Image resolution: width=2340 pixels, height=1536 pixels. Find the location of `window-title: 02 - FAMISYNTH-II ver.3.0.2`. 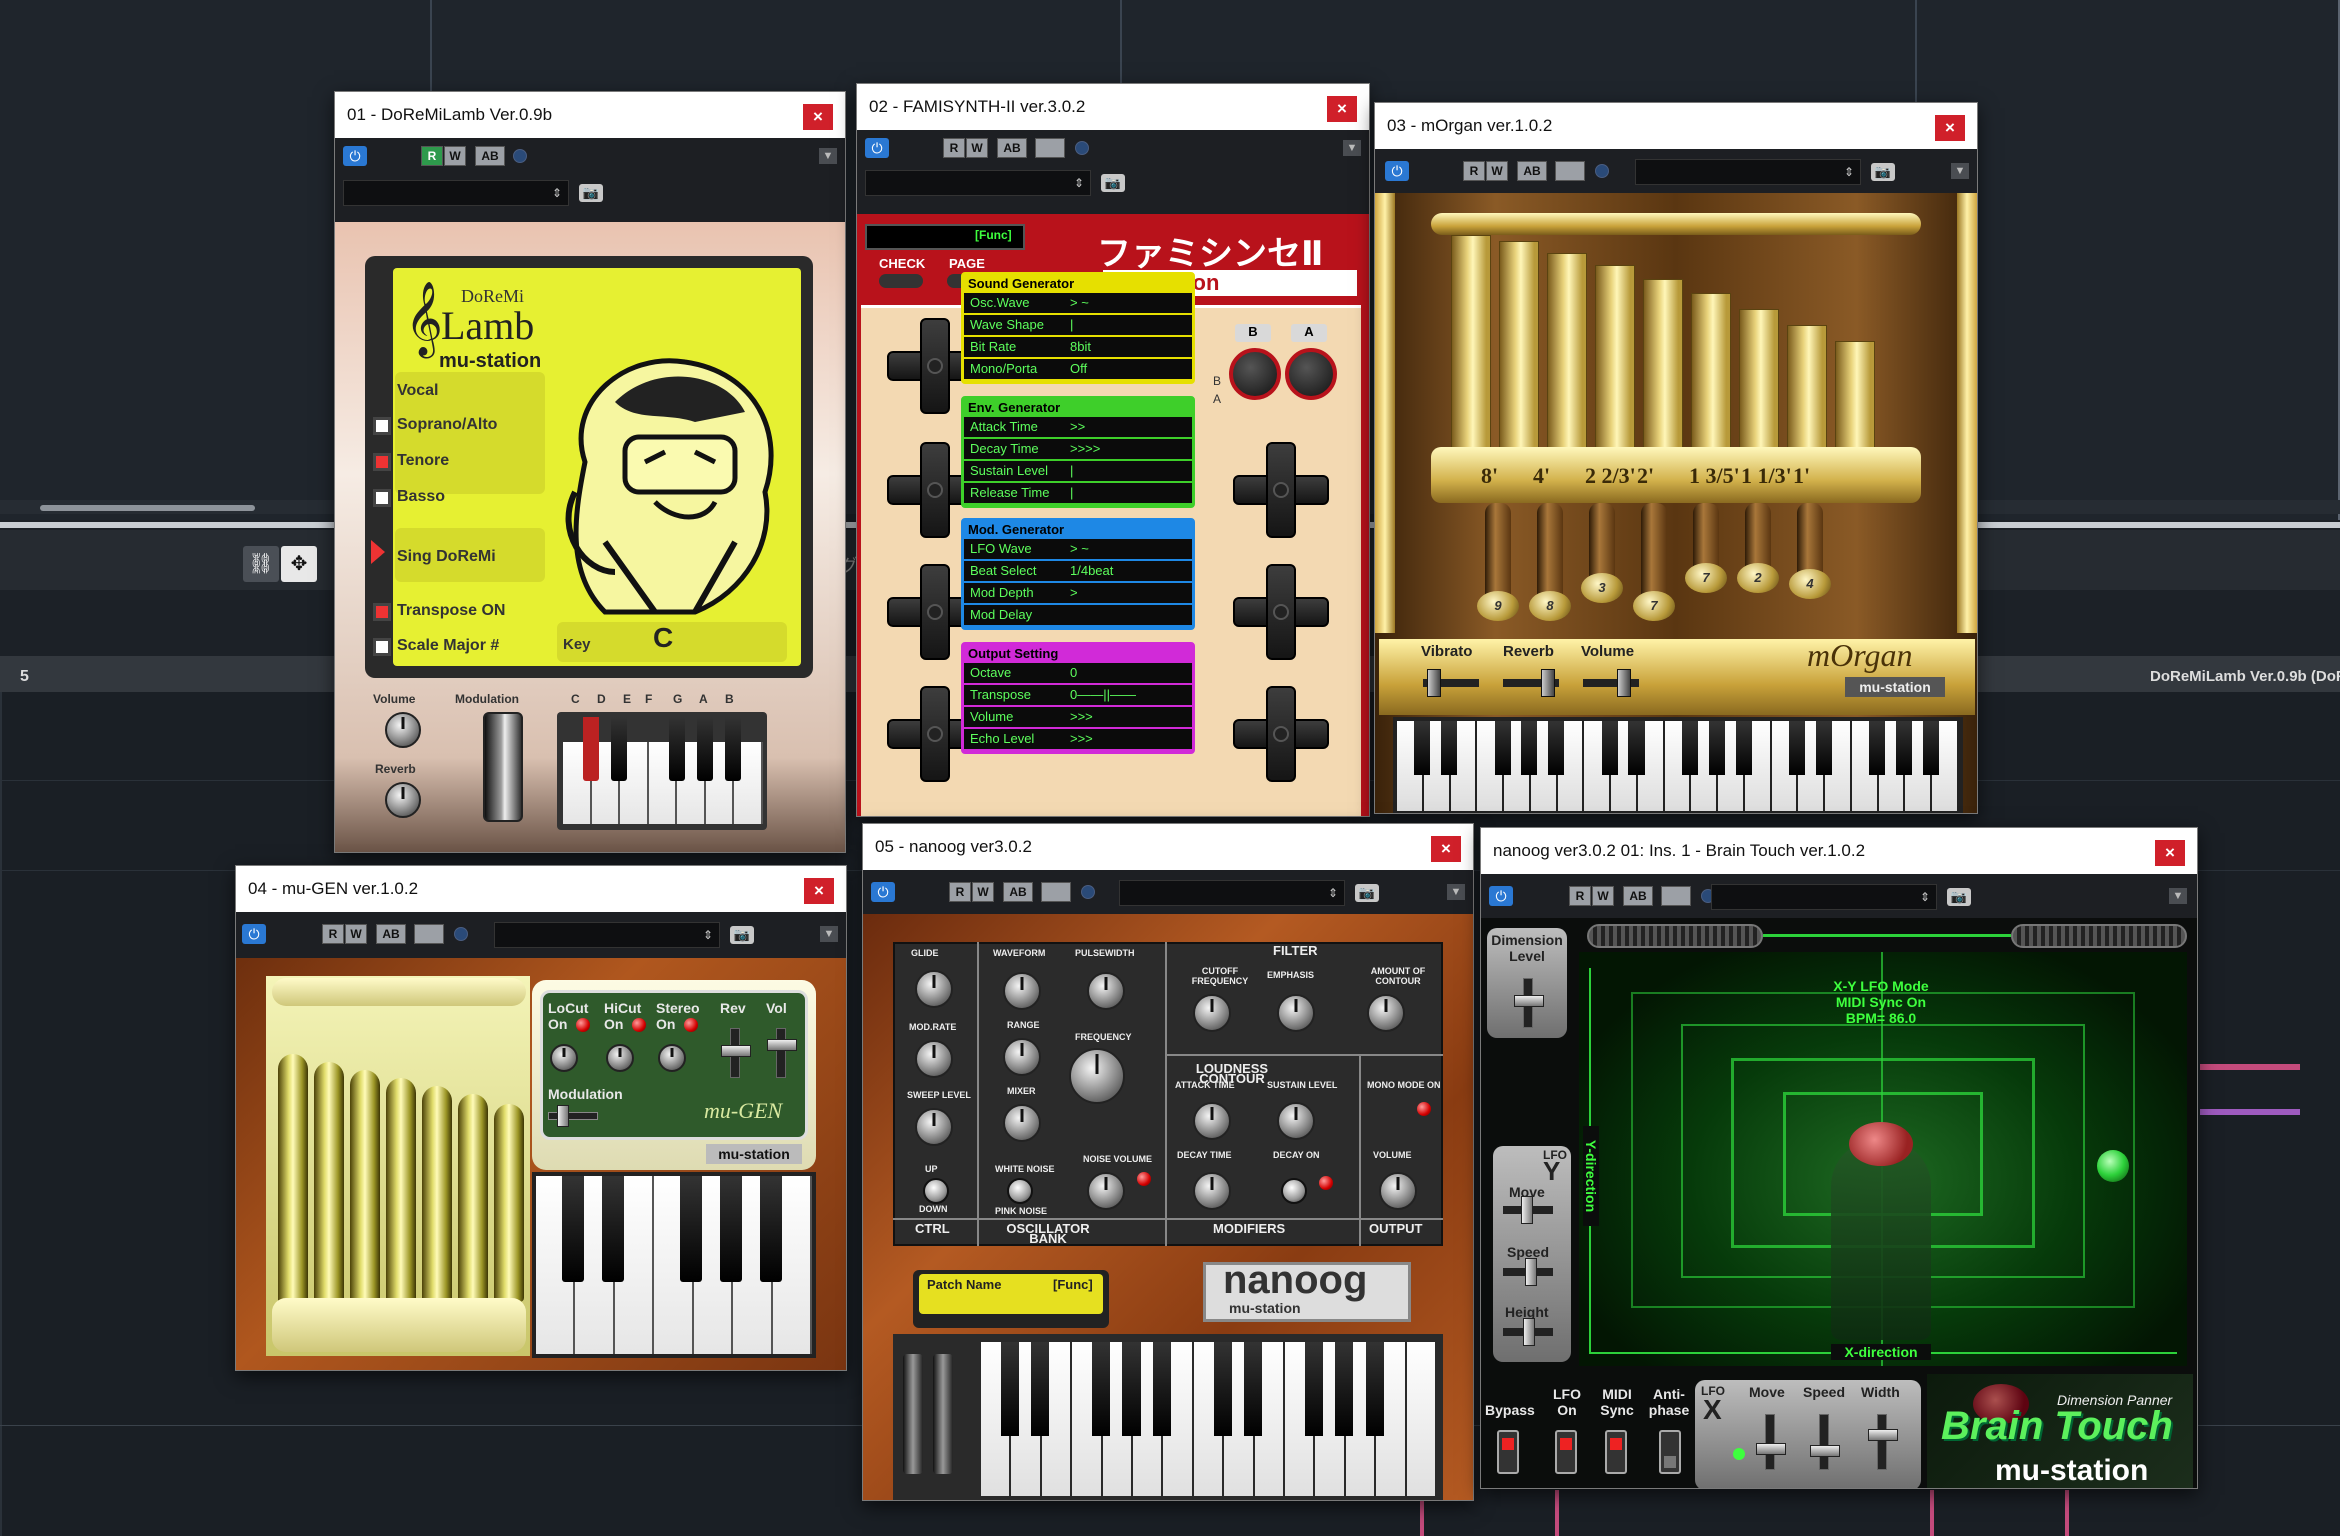

window-title: 02 - FAMISYNTH-II ver.3.0.2 is located at coordinates (1113, 107).